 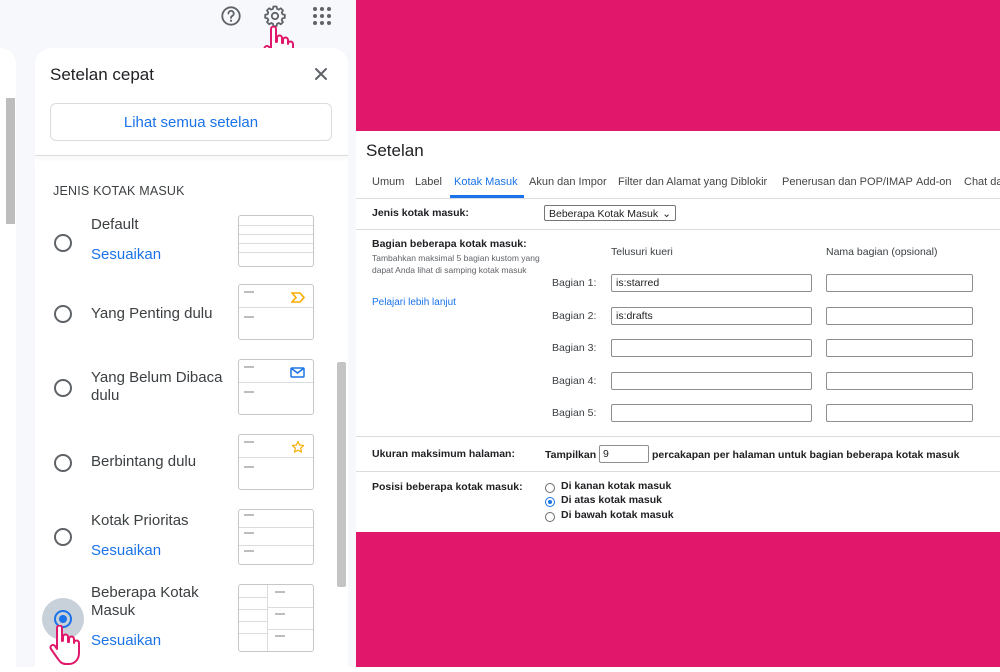 What do you see at coordinates (298, 299) in the screenshot?
I see `important-marker-icon` at bounding box center [298, 299].